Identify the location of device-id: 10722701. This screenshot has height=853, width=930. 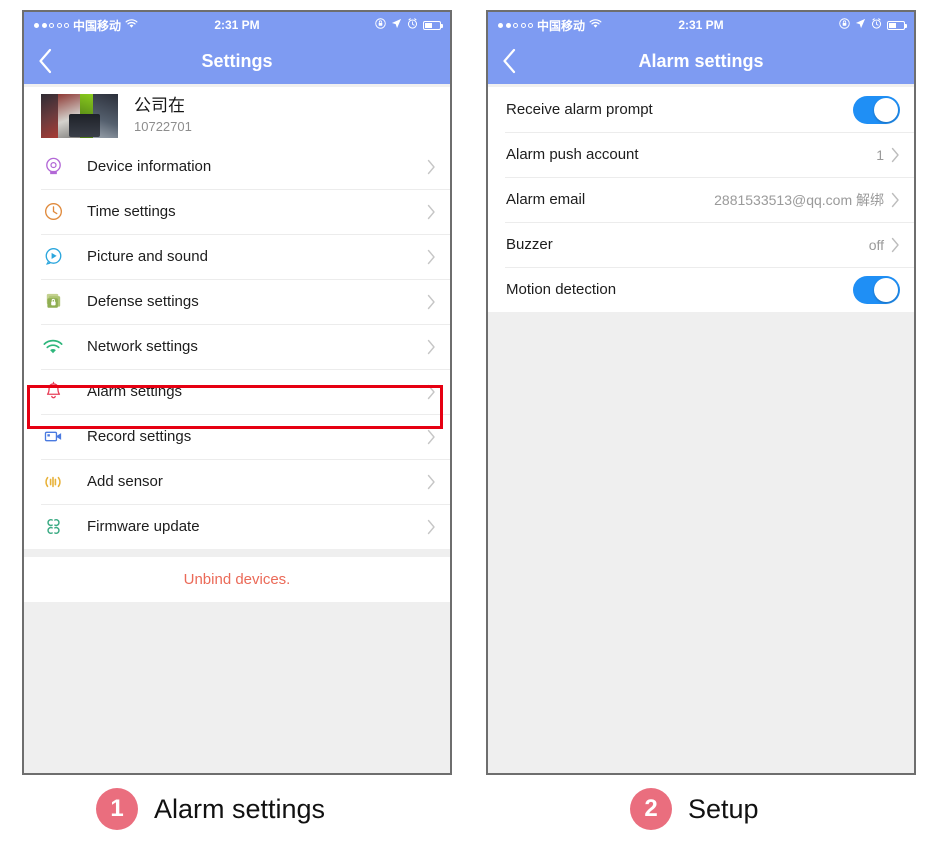
(163, 127).